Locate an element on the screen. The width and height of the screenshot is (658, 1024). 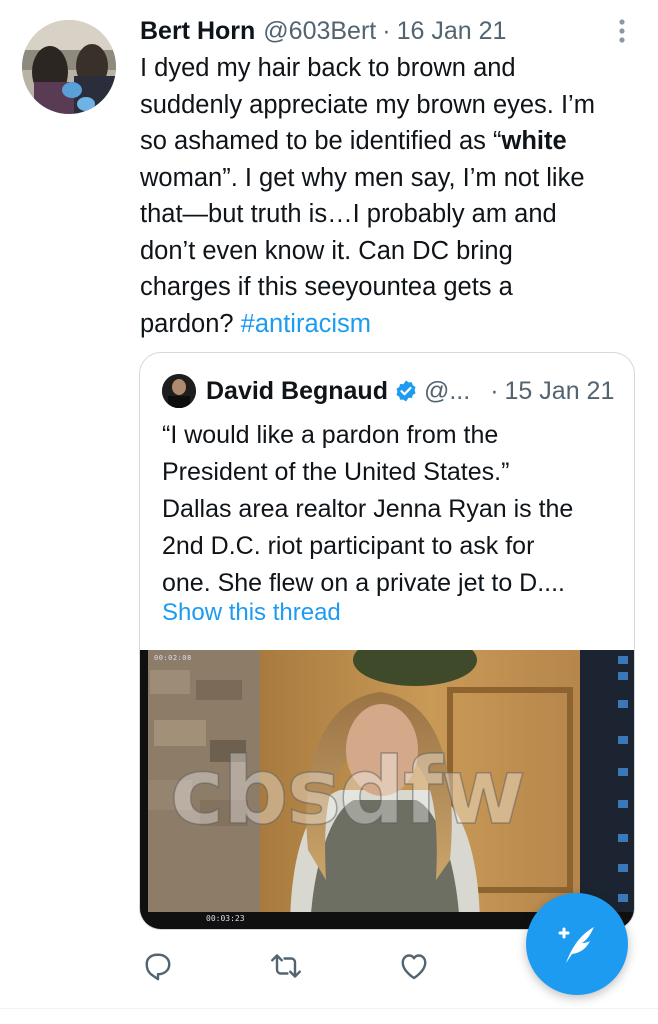
video-watermark: cbsdfw is located at coordinates (348, 791).